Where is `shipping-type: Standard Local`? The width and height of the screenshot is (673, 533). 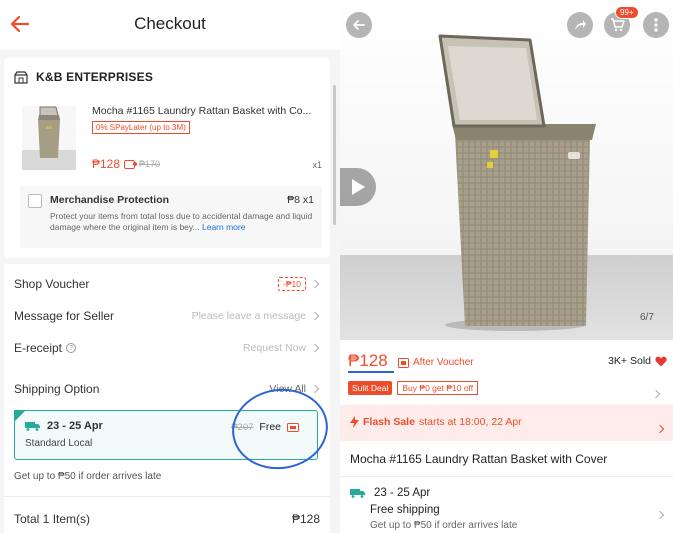
shipping-type: Standard Local is located at coordinates (59, 443).